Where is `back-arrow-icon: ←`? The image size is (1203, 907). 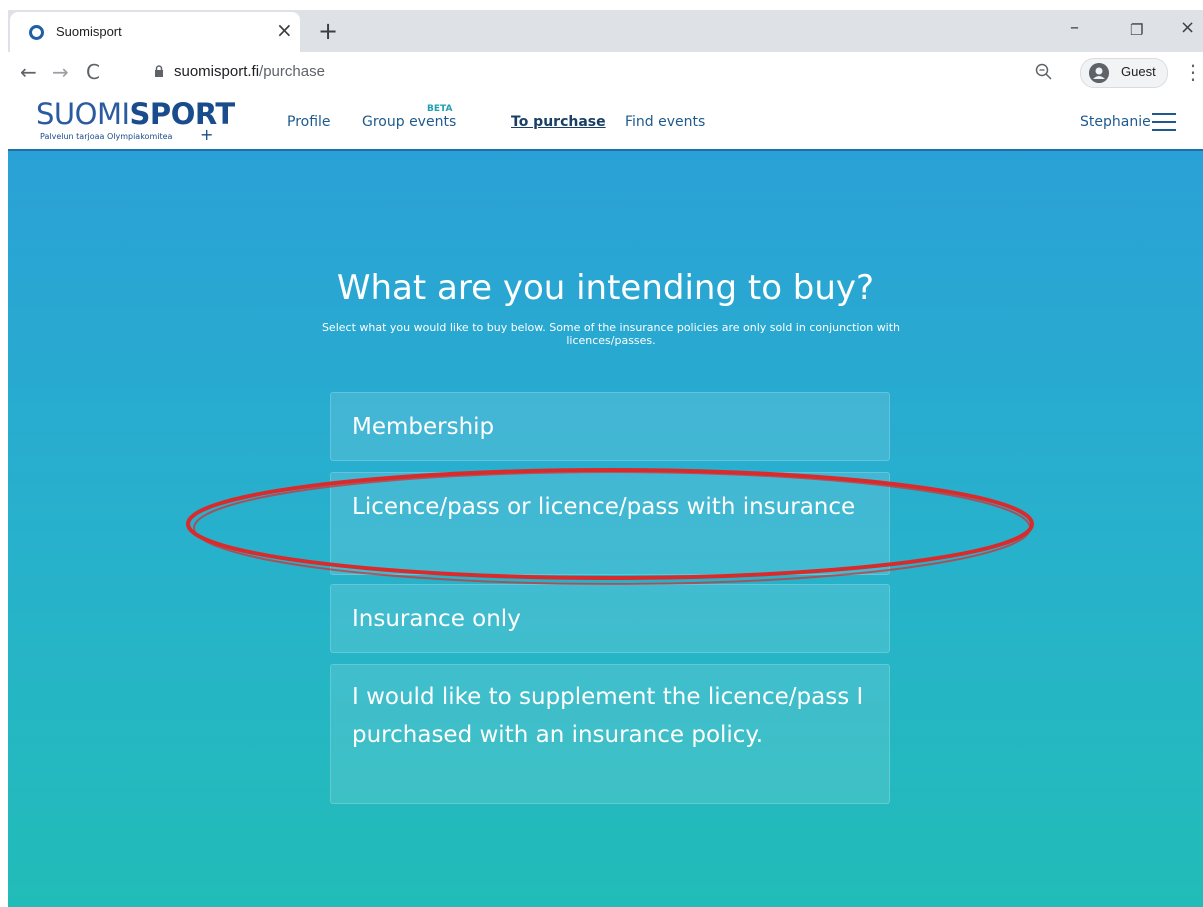
back-arrow-icon: ← is located at coordinates (28, 72).